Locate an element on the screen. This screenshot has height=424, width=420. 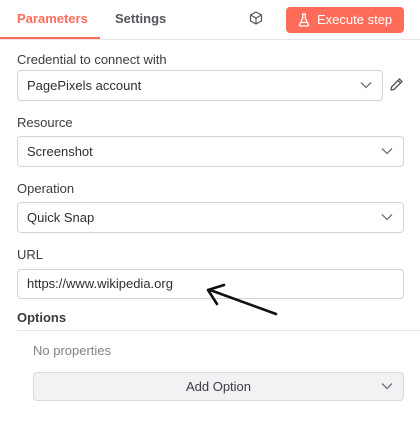
flask-icon is located at coordinates (304, 20).